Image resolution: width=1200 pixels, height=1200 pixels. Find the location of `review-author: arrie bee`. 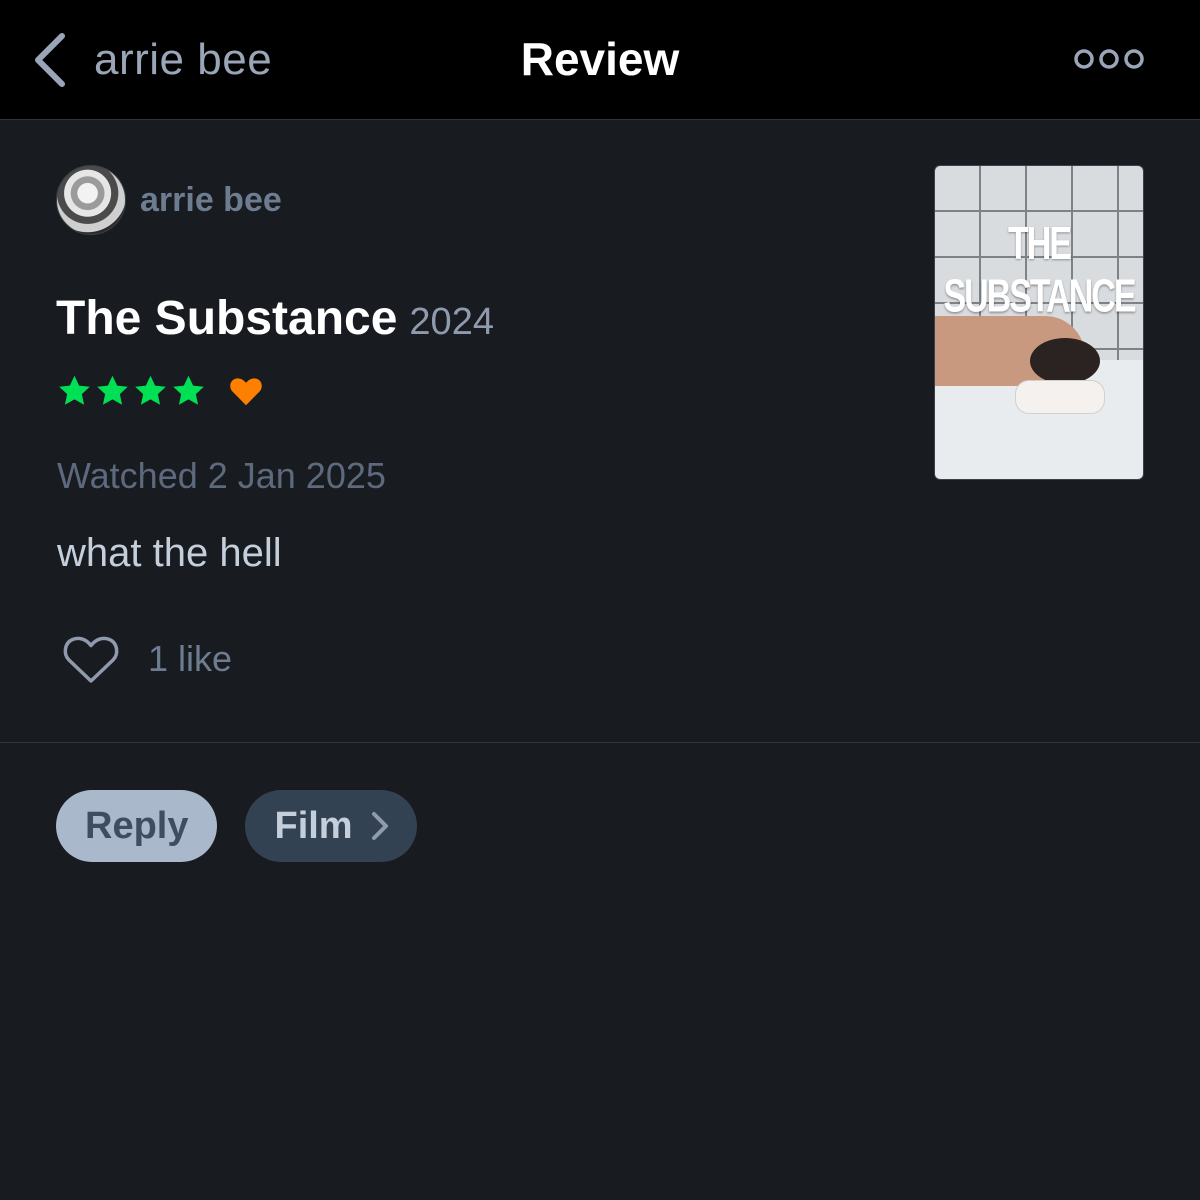

review-author: arrie bee is located at coordinates (169, 200).